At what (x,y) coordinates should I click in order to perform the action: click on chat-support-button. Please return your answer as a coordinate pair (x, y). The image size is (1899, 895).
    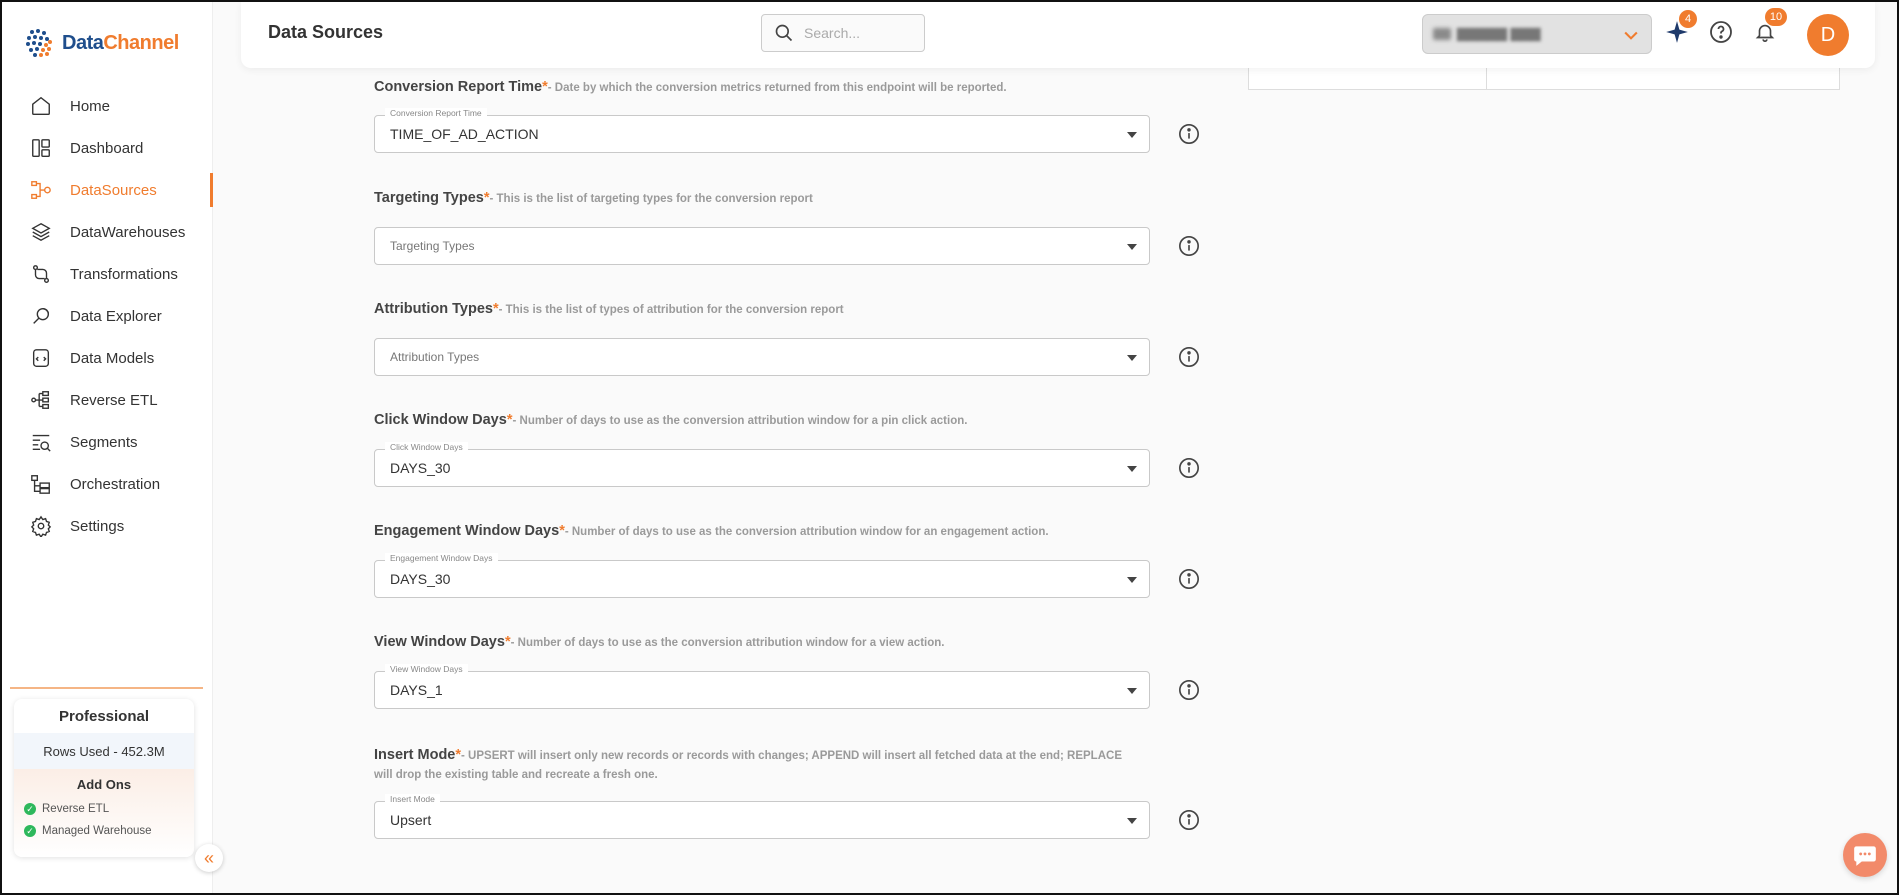
    Looking at the image, I should click on (1865, 855).